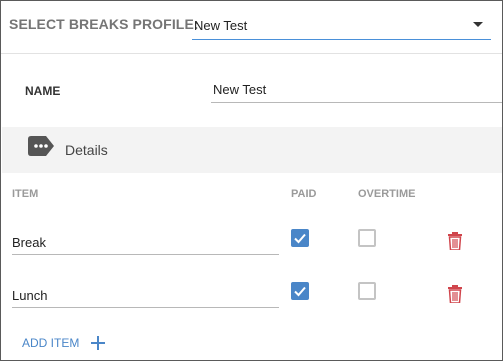 This screenshot has height=361, width=503. Describe the element at coordinates (43, 91) in the screenshot. I see `name-label: NAME` at that location.